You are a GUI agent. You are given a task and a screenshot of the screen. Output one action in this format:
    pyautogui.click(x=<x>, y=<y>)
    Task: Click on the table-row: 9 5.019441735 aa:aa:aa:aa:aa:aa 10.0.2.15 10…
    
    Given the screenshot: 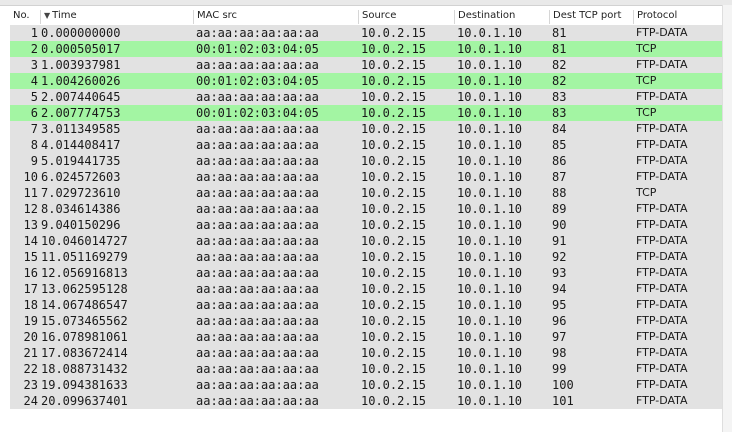 What is the action you would take?
    pyautogui.click(x=366, y=161)
    